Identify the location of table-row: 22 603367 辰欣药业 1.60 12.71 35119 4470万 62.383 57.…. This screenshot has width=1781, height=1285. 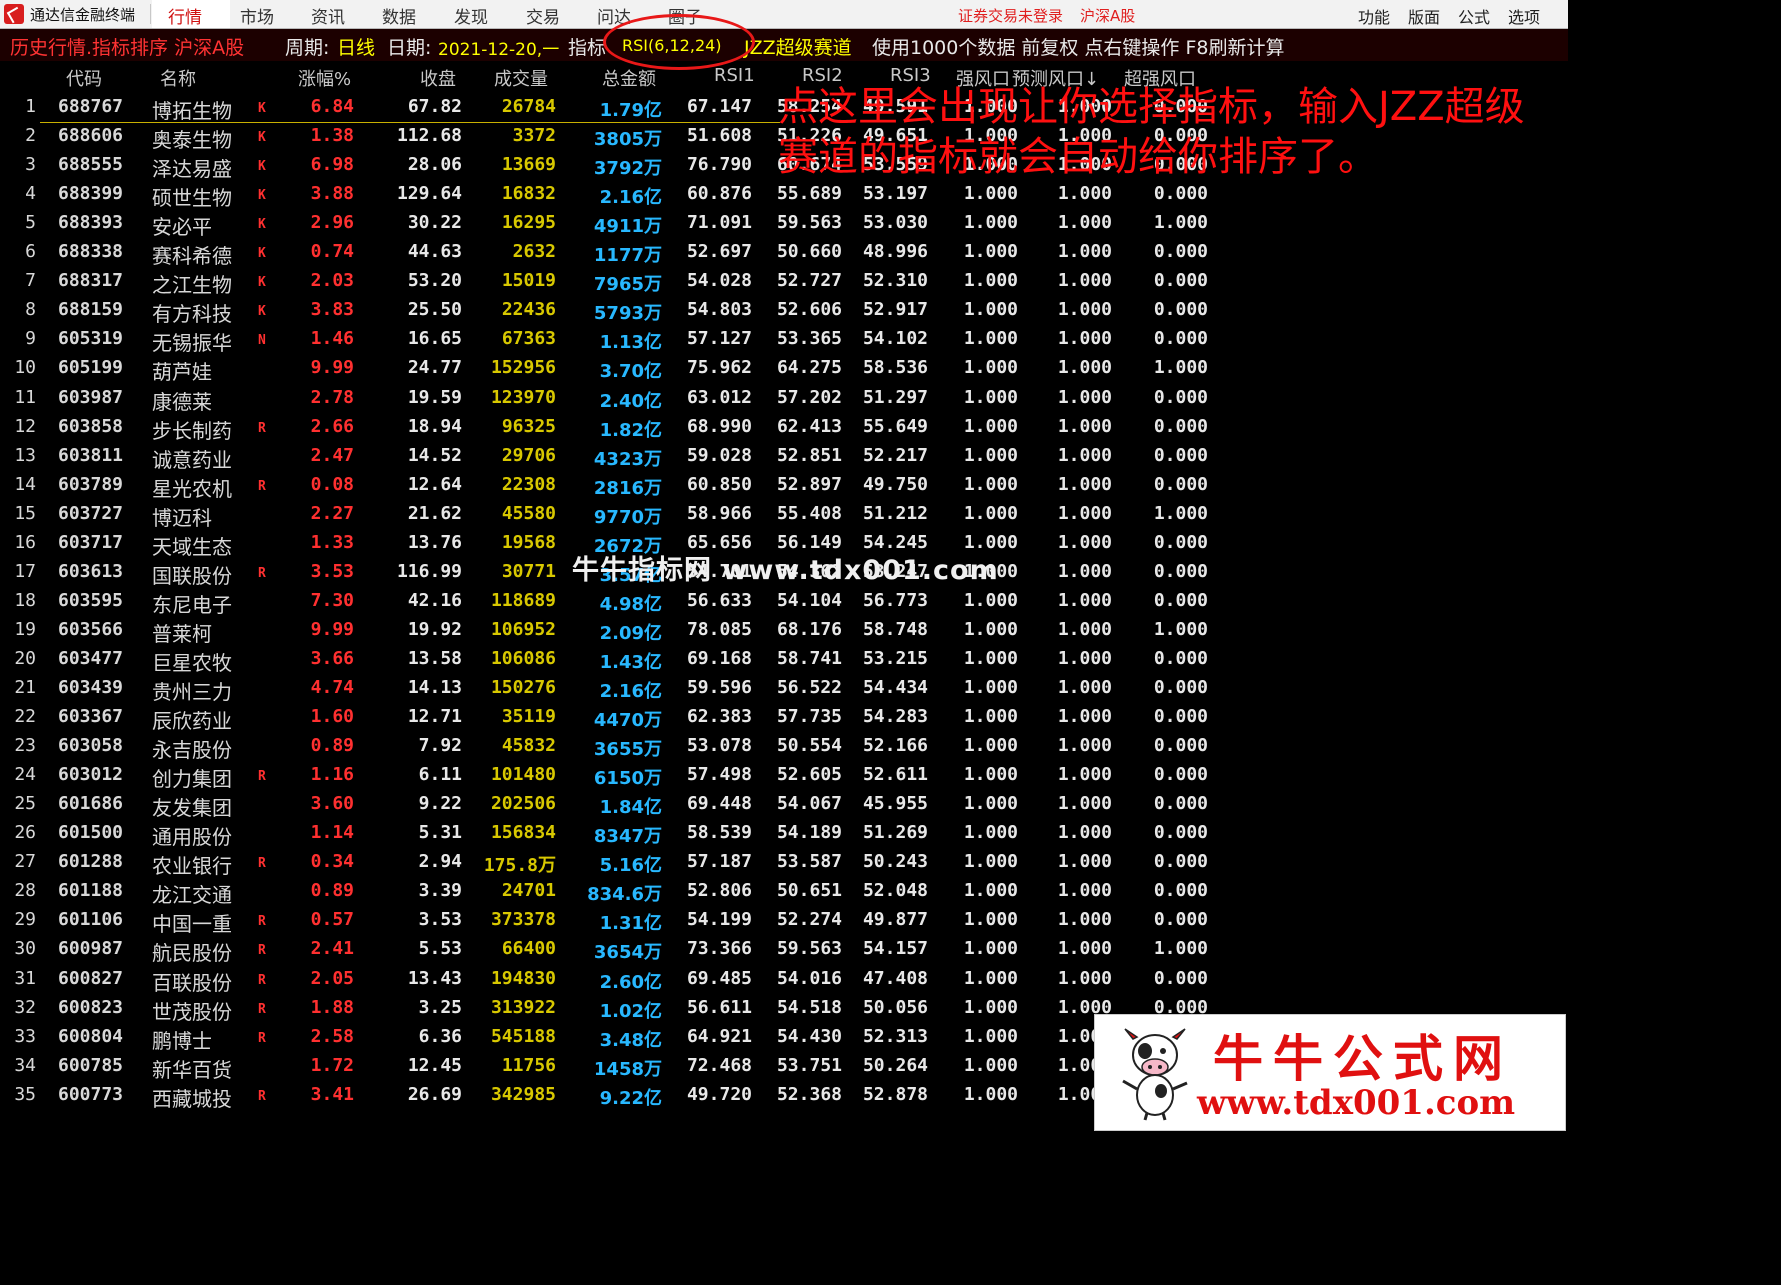
(784, 720).